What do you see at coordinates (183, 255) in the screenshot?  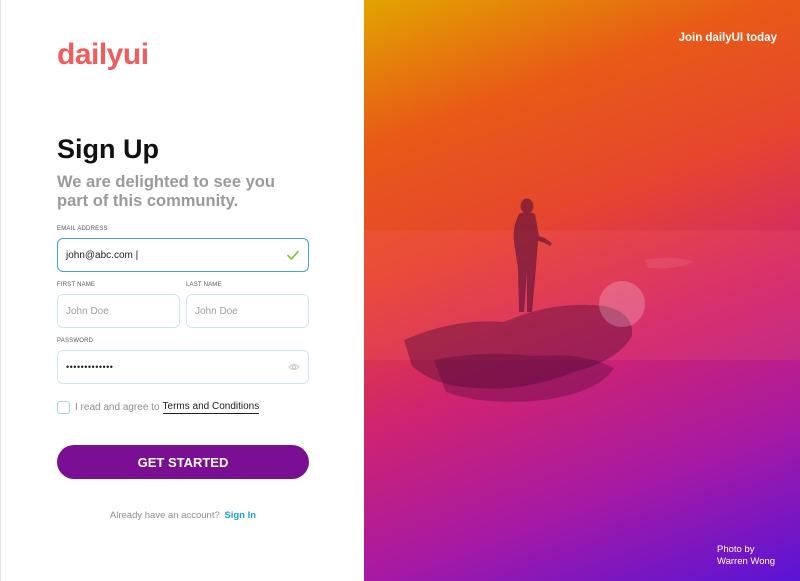 I see `email-field: john@abc.com |` at bounding box center [183, 255].